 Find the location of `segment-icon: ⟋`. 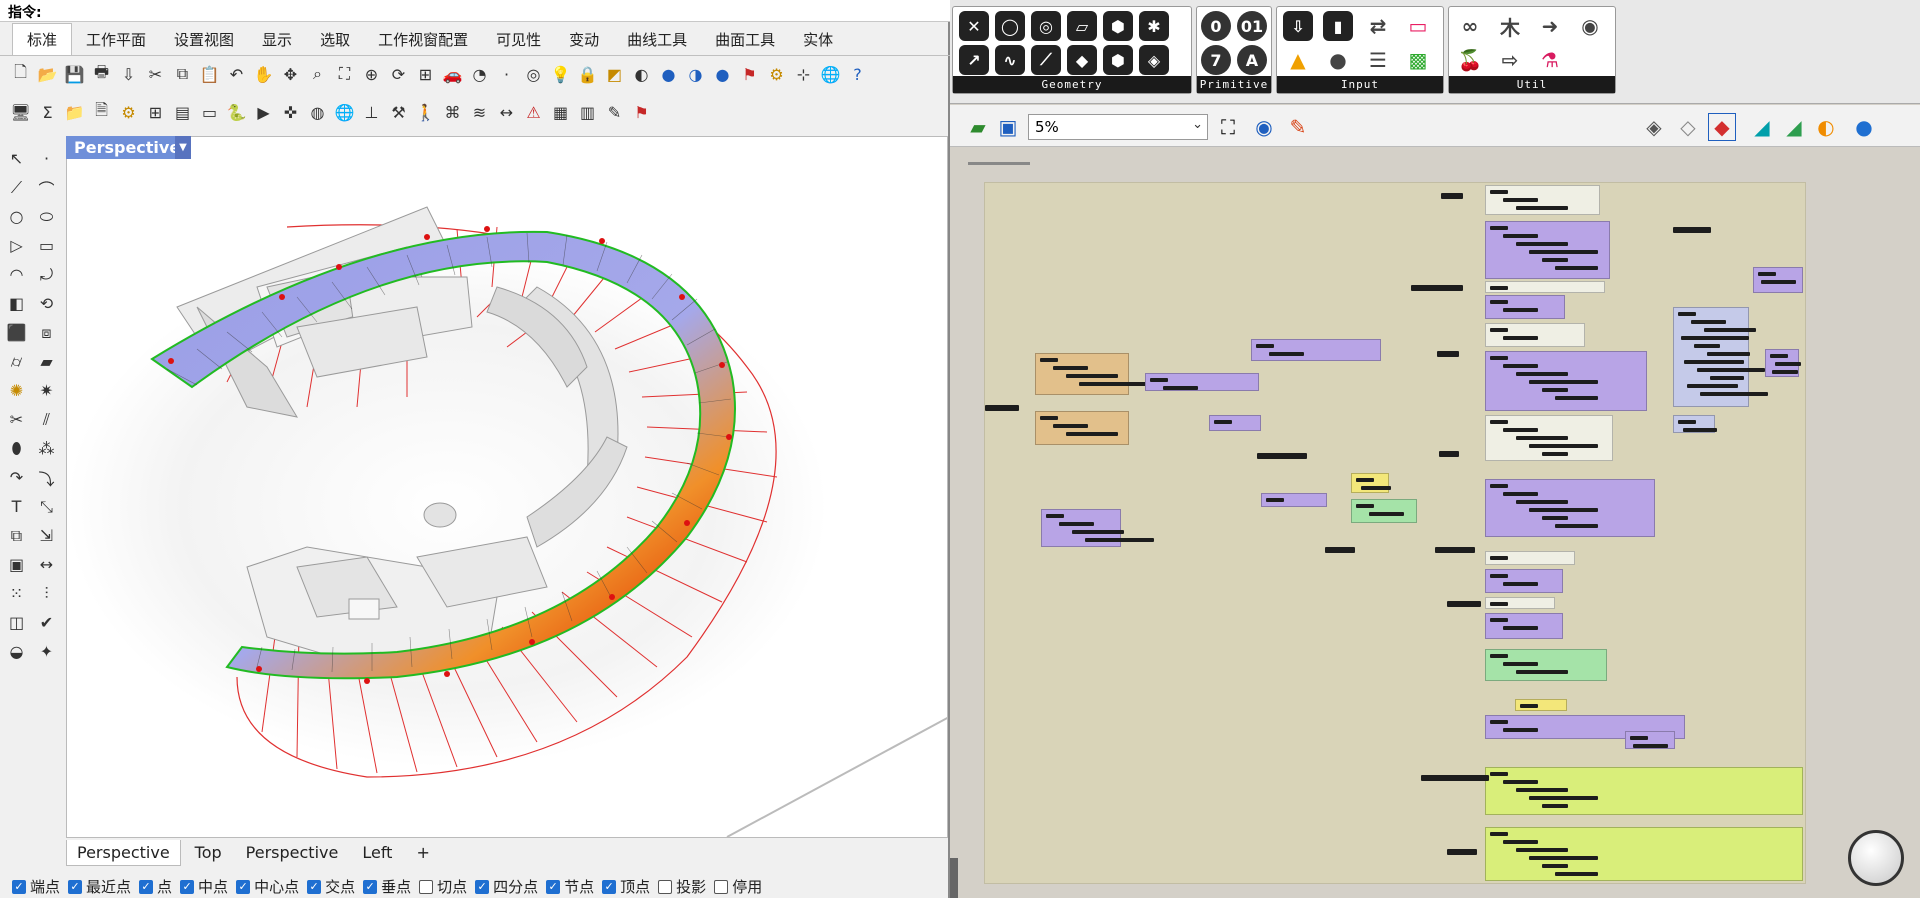

segment-icon: ⟋ is located at coordinates (1046, 60).